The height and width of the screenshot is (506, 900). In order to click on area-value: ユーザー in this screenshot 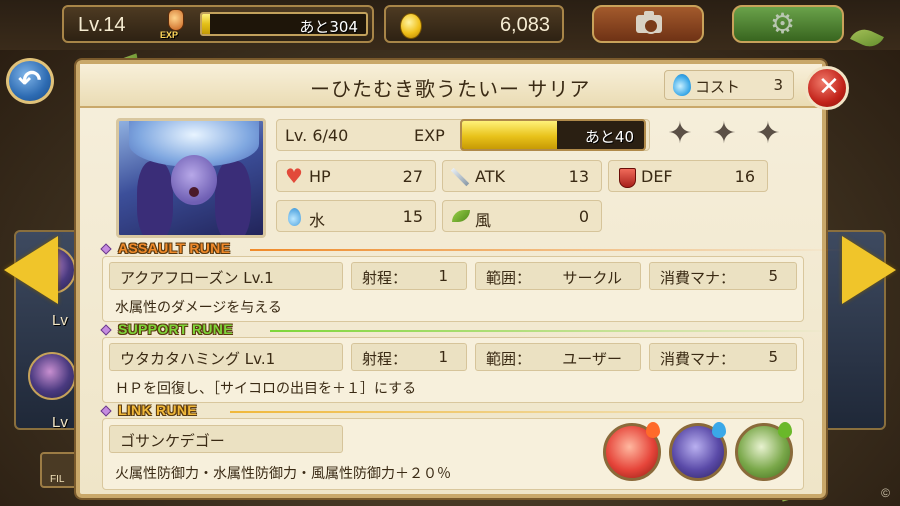, I will do `click(592, 359)`.